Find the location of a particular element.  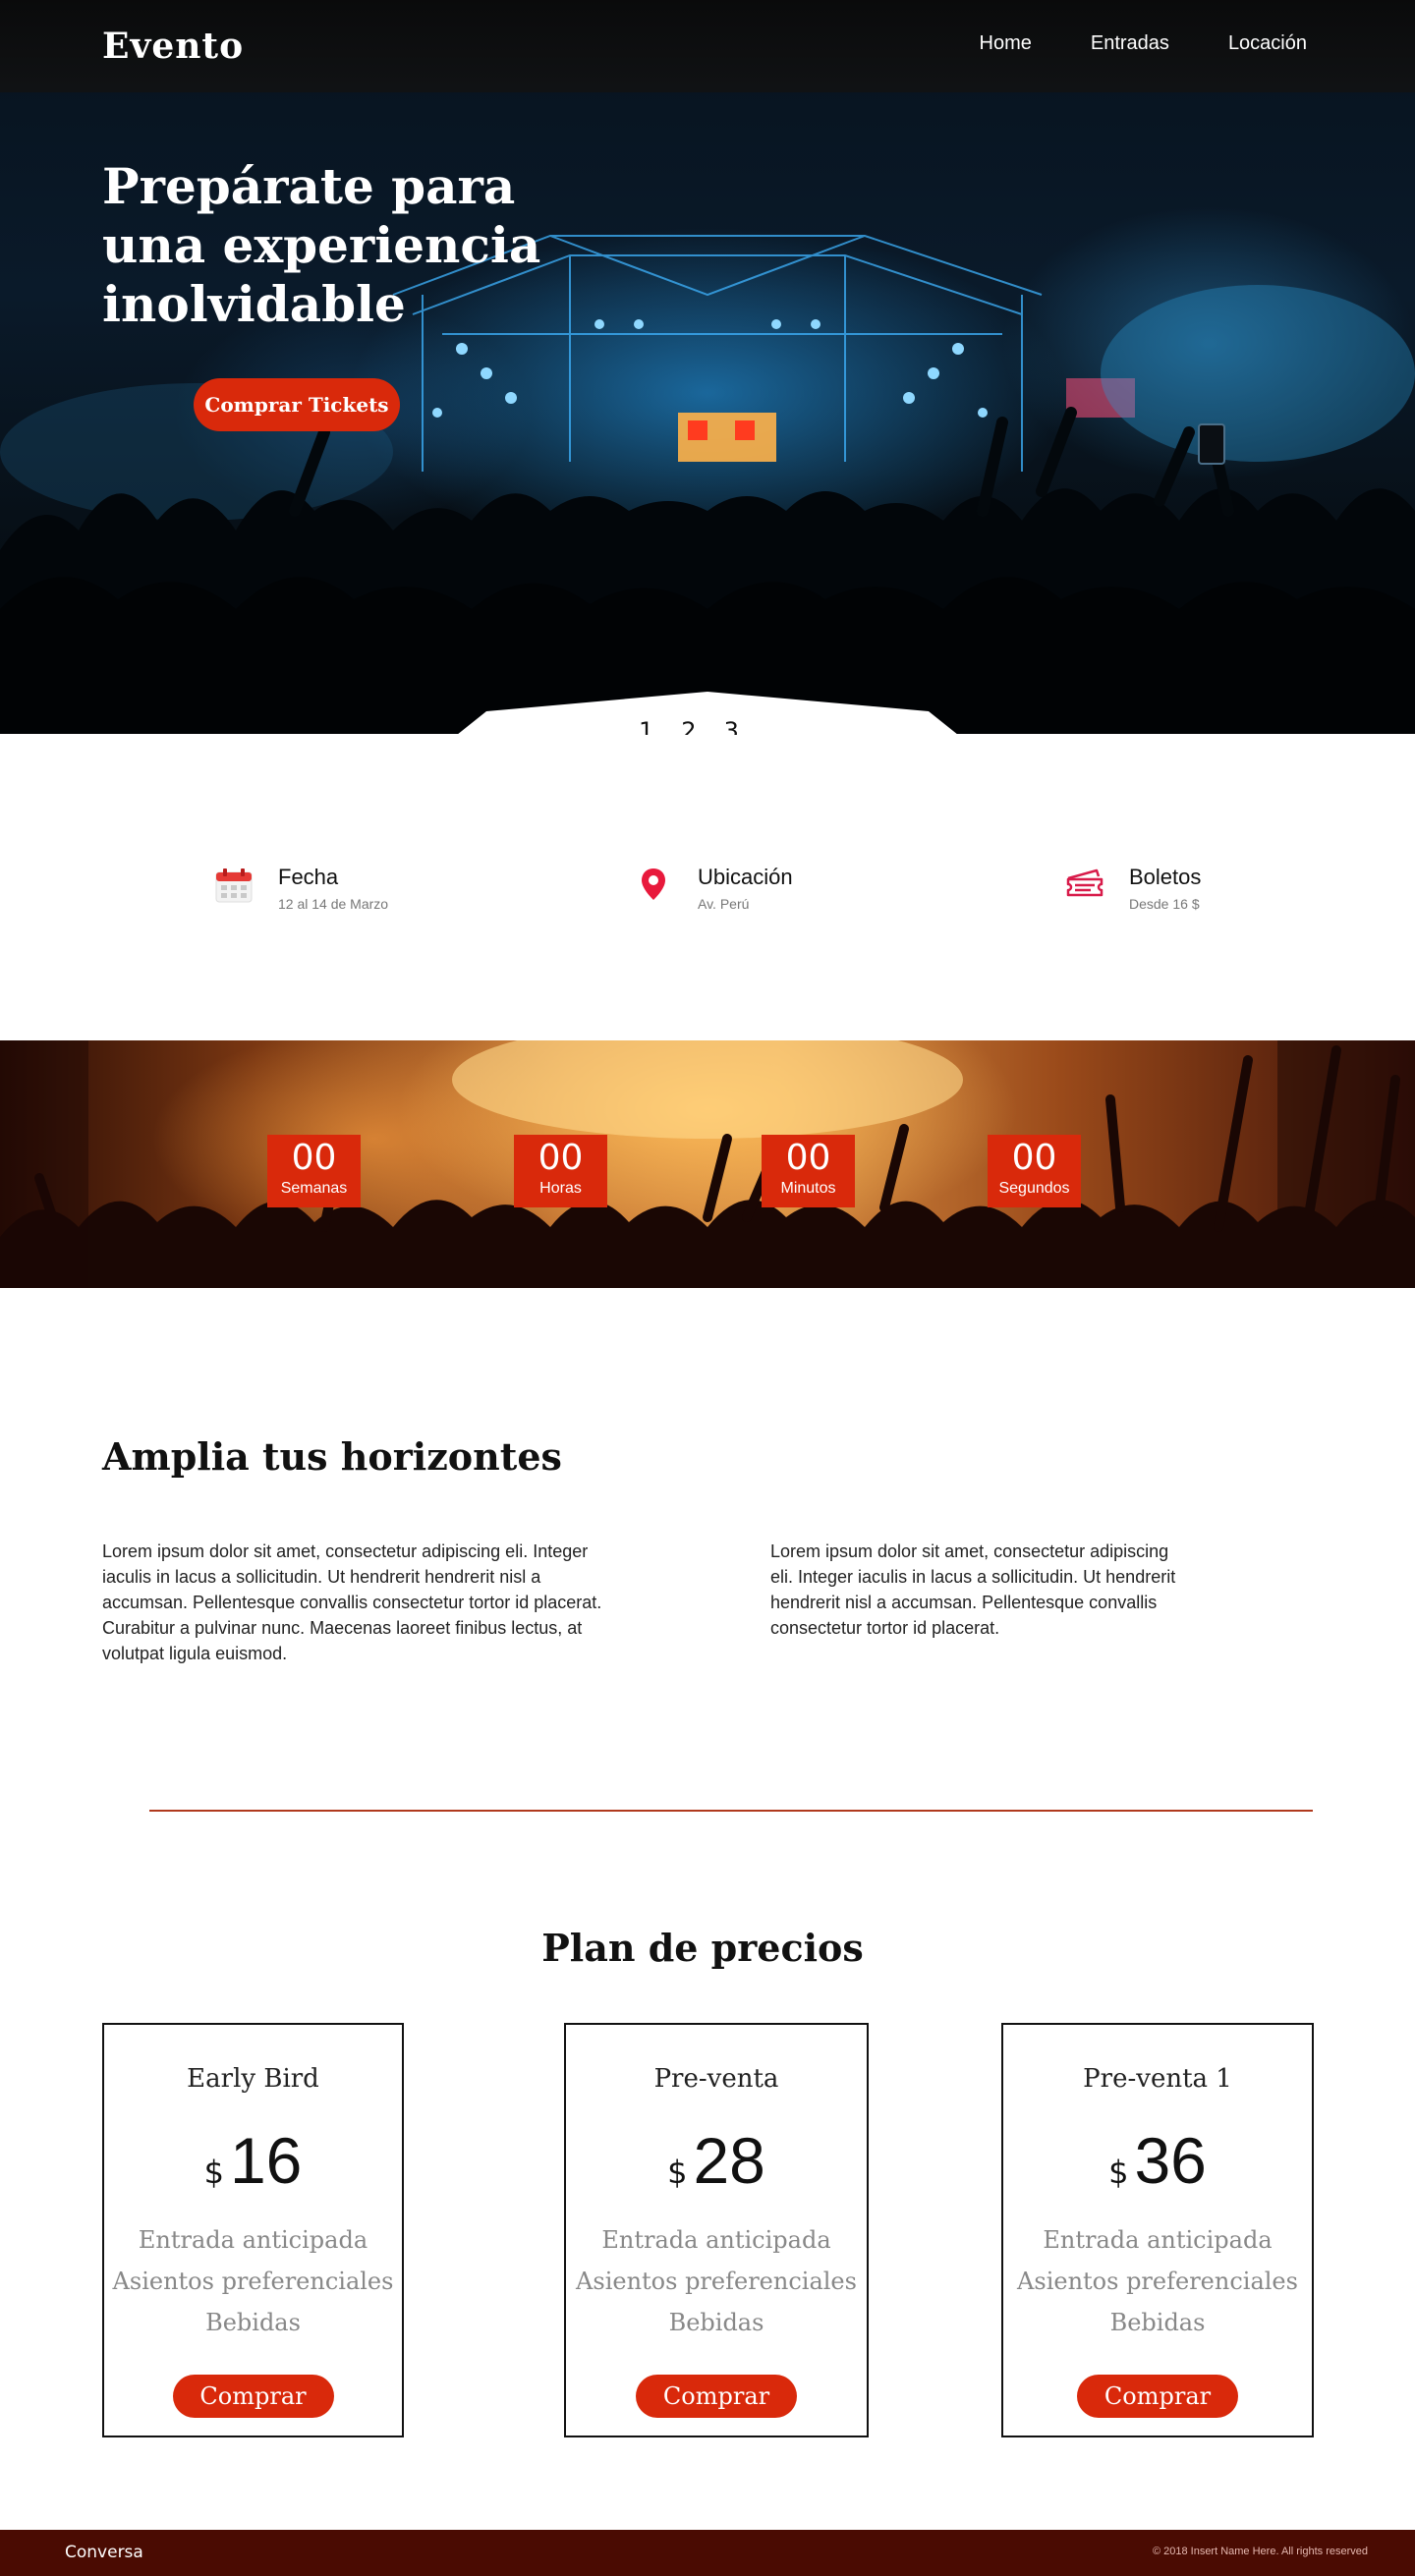

countdown-minutes: 00 Minutos is located at coordinates (808, 1171).